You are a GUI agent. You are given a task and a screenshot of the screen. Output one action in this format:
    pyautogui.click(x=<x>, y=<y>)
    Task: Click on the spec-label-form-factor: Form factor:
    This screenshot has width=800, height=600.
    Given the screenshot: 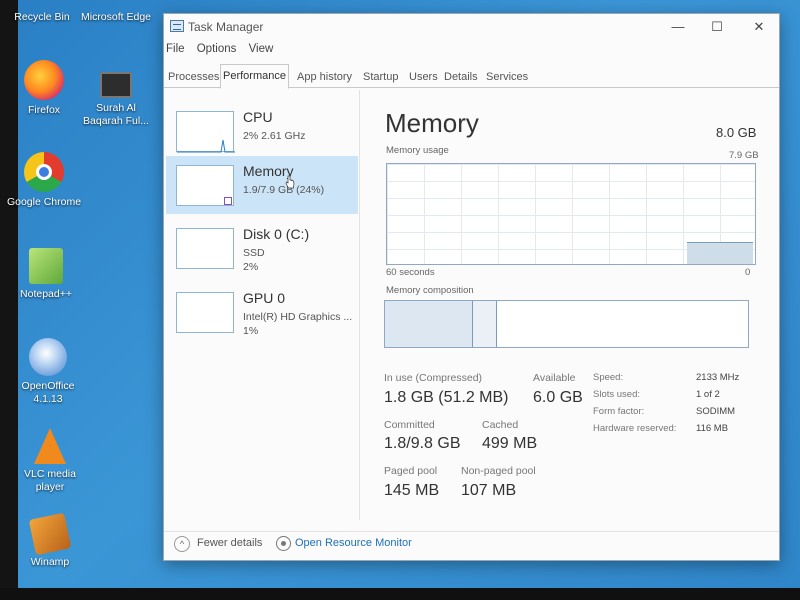 What is the action you would take?
    pyautogui.click(x=619, y=411)
    